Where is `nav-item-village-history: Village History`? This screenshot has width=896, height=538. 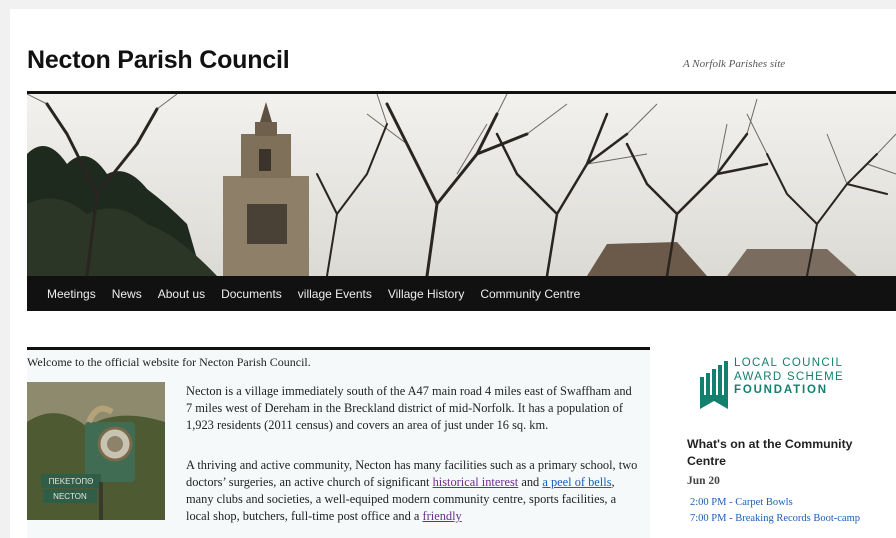
nav-item-village-history: Village History is located at coordinates (426, 294).